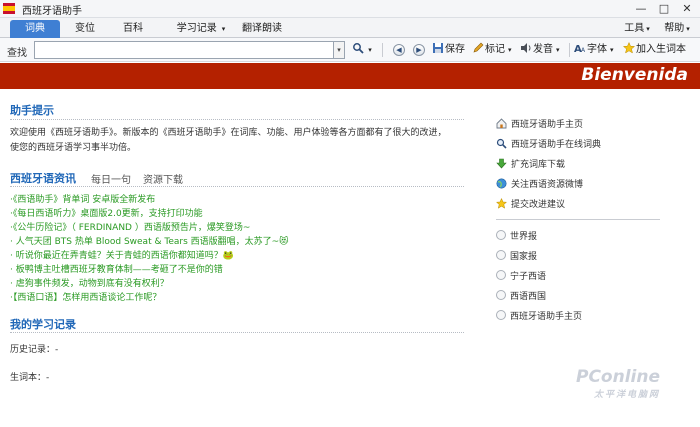  Describe the element at coordinates (350, 76) in the screenshot. I see `welcome-banner: Bienvenida` at that location.